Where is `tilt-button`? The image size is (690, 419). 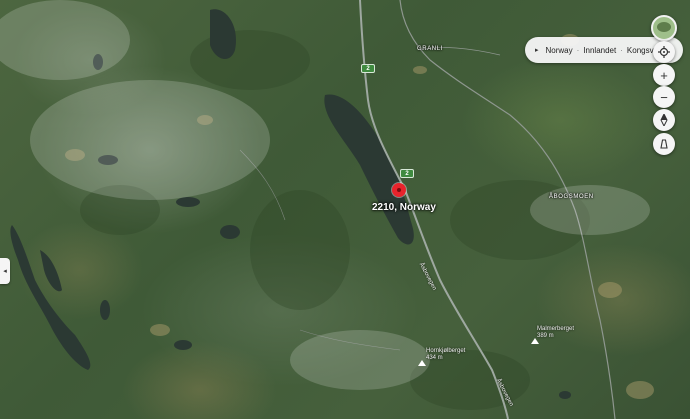 tilt-button is located at coordinates (664, 144).